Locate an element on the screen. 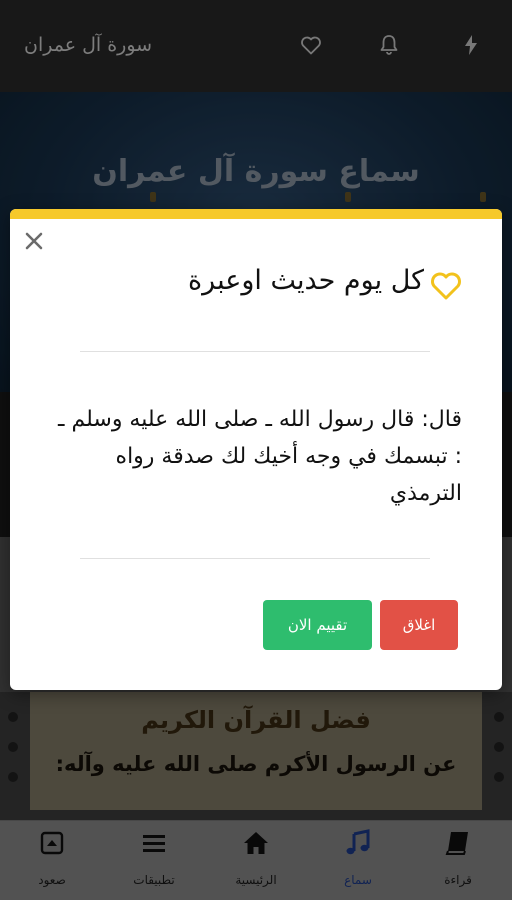  close-icon is located at coordinates (34, 241).